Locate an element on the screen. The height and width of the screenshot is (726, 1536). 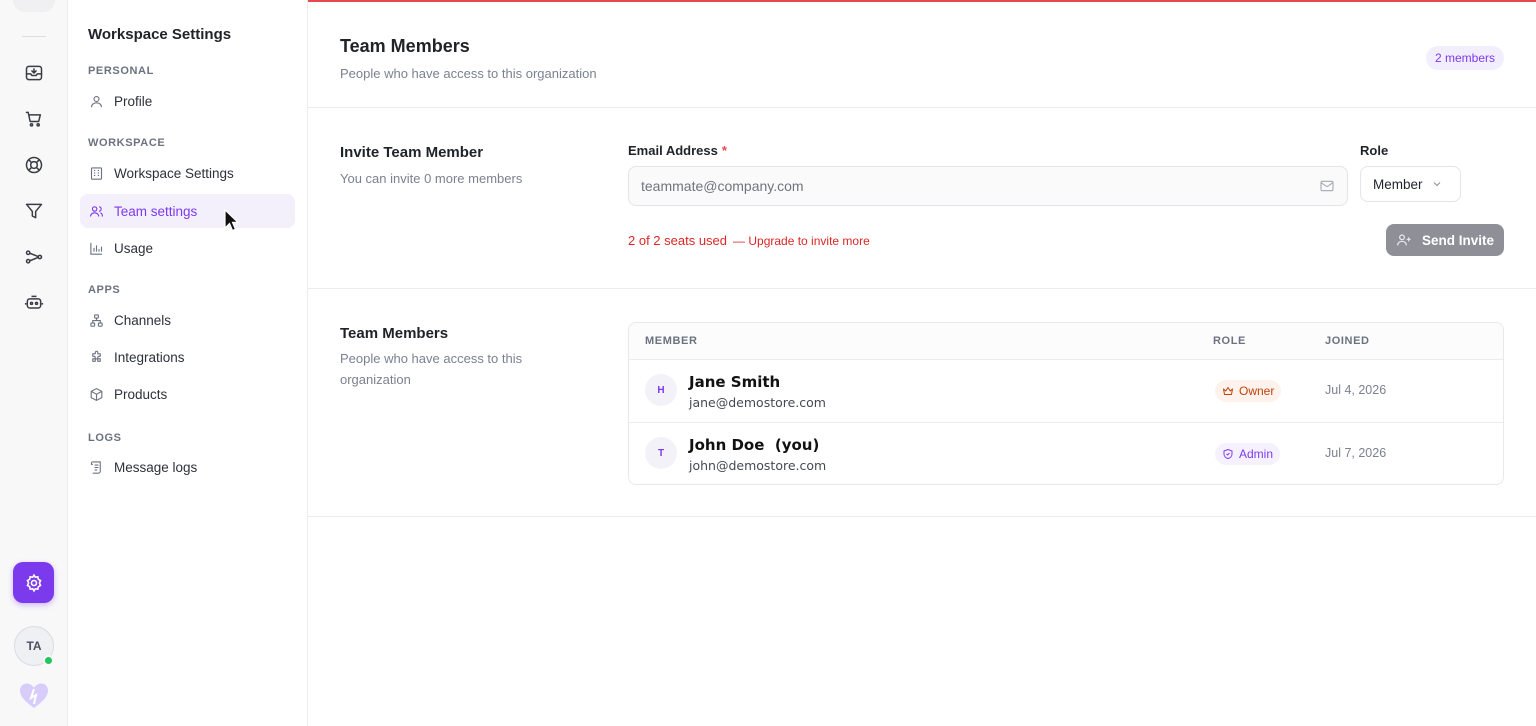
sidebar-item-message-logs: Message logs is located at coordinates (187, 467).